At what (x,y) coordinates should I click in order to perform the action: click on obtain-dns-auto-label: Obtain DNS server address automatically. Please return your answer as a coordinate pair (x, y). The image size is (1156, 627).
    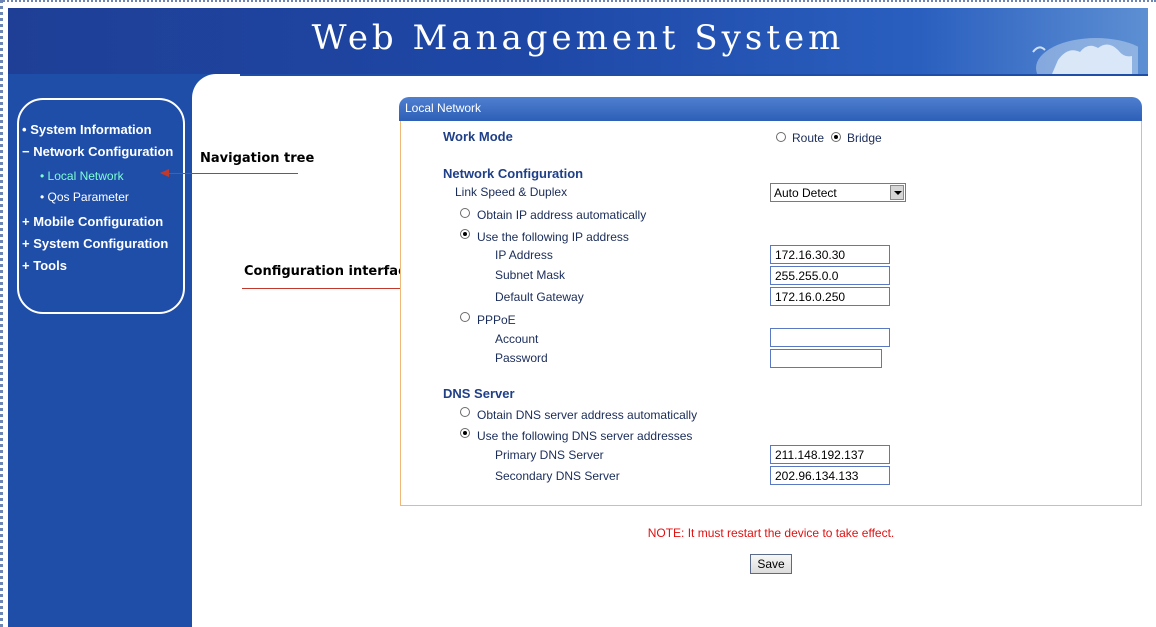
    Looking at the image, I should click on (587, 415).